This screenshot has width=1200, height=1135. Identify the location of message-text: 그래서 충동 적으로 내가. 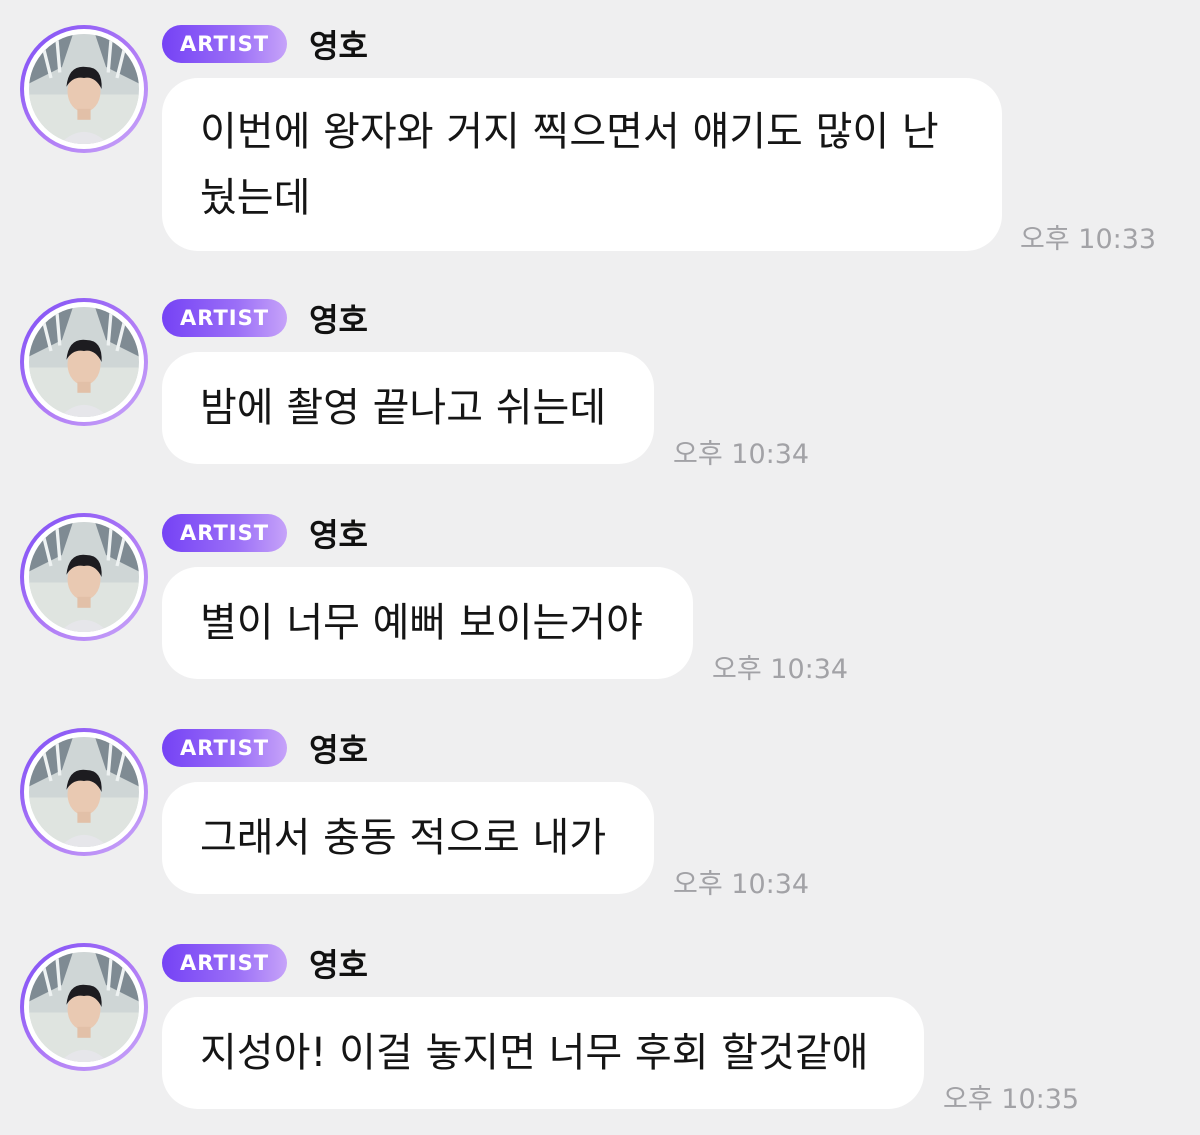
(403, 838).